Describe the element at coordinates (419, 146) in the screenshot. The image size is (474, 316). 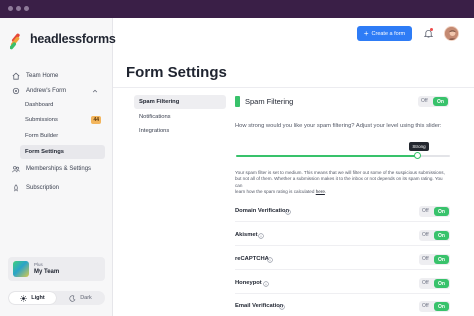
I see `slider-value-tooltip: Strong` at that location.